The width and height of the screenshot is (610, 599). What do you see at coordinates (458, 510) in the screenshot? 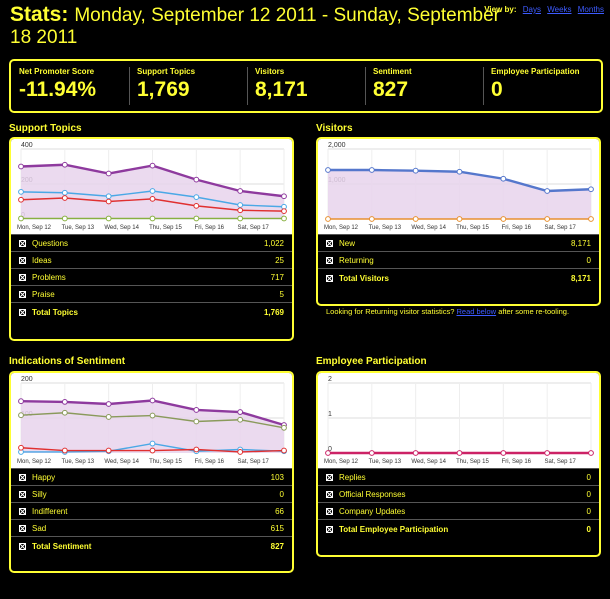
I see `list-item: Company Updates 0` at bounding box center [458, 510].